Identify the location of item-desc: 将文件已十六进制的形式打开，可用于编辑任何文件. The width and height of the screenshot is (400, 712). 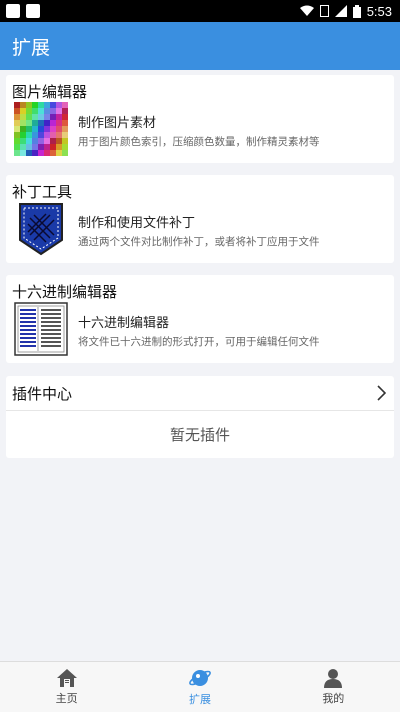
(199, 342).